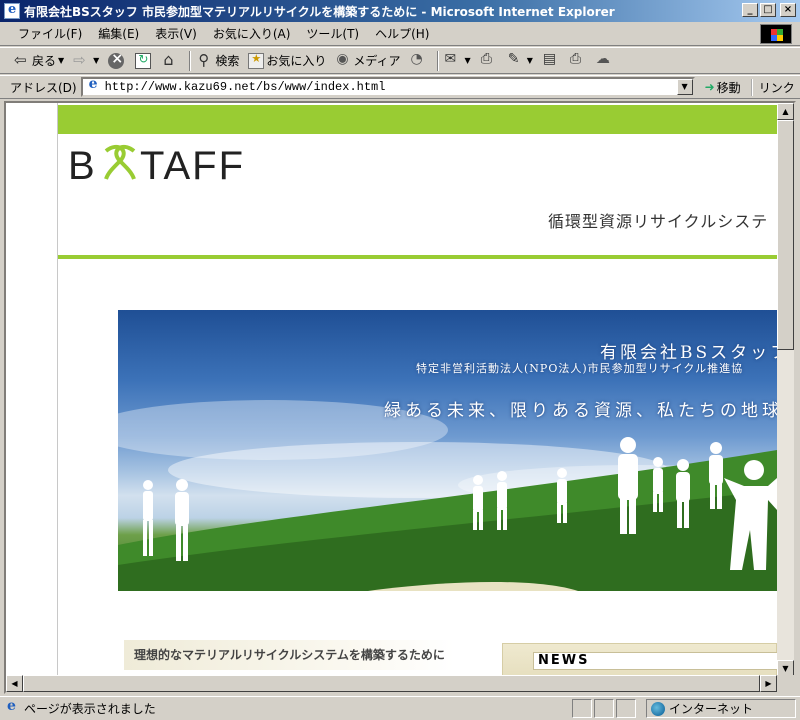 This screenshot has width=800, height=720. What do you see at coordinates (22, 60) in the screenshot?
I see `back-arrow-icon` at bounding box center [22, 60].